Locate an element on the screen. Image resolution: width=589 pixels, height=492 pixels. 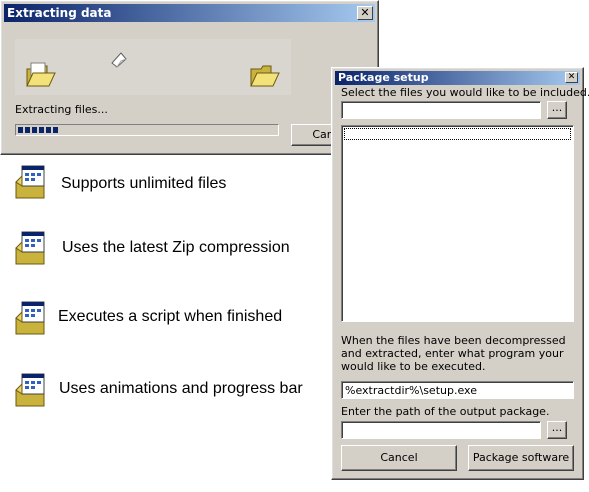
package-software-label: Package software is located at coordinates (521, 457).